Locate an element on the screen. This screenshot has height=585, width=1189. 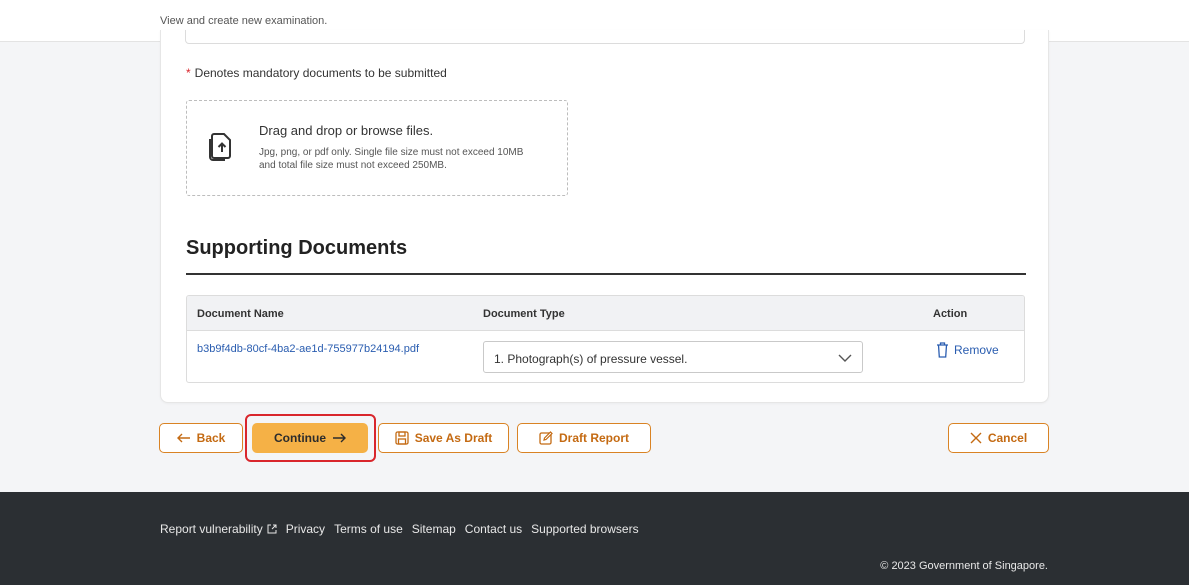
external-link-icon is located at coordinates (272, 529).